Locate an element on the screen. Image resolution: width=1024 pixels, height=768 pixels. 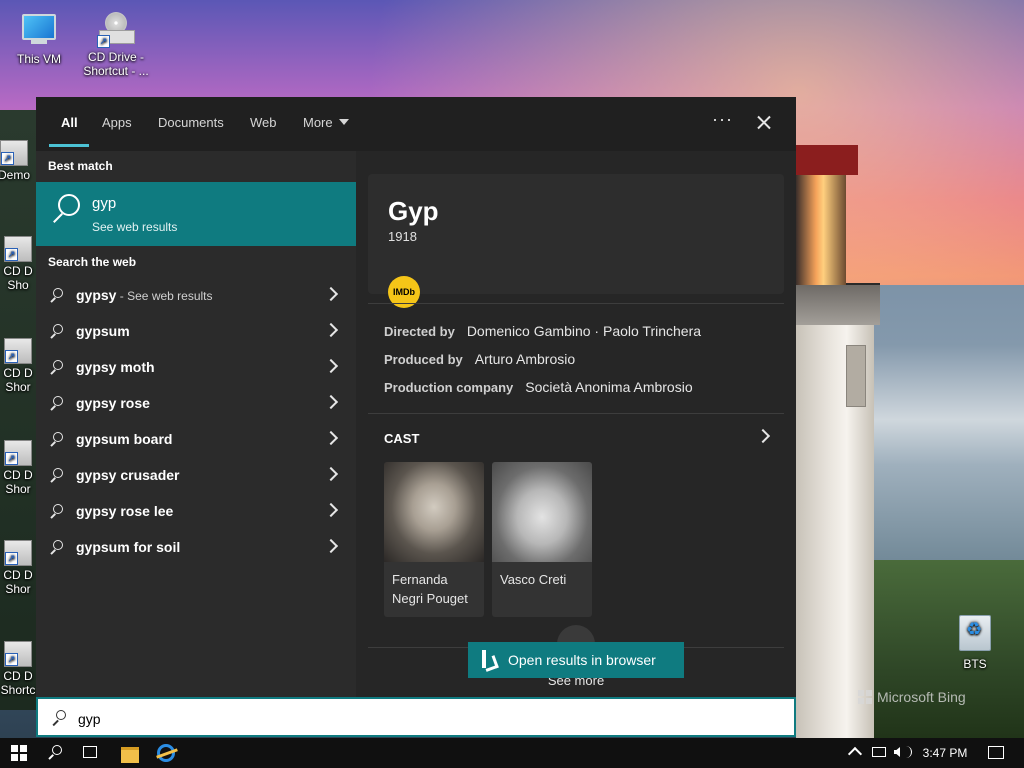
cast-card: Vasco Creti is located at coordinates (542, 539).